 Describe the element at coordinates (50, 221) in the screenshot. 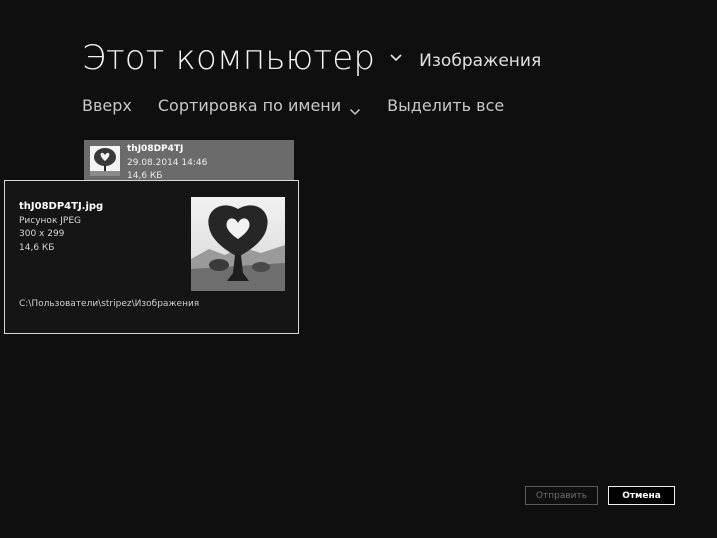

I see `tooltip-file-type: Рисунок JPEG` at that location.